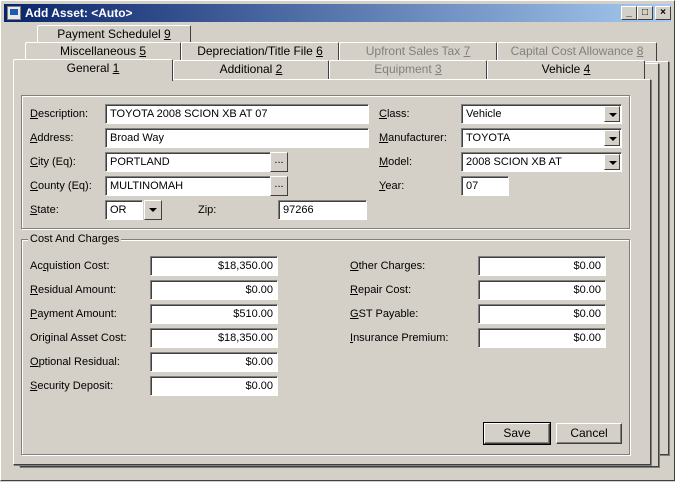 This screenshot has height=482, width=675. What do you see at coordinates (542, 290) in the screenshot?
I see `repair-cost-field: $0.00` at bounding box center [542, 290].